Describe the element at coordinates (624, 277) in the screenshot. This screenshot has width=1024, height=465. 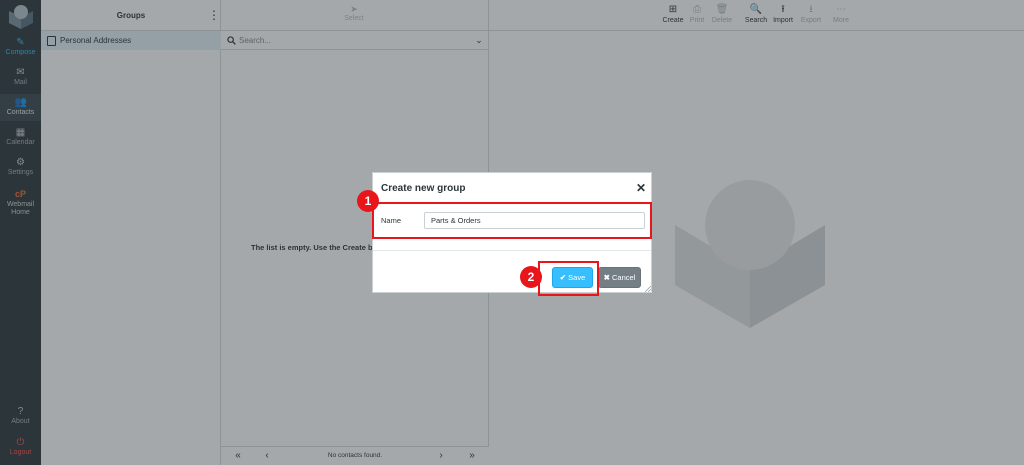
I see `cancel-label: Cancel` at that location.